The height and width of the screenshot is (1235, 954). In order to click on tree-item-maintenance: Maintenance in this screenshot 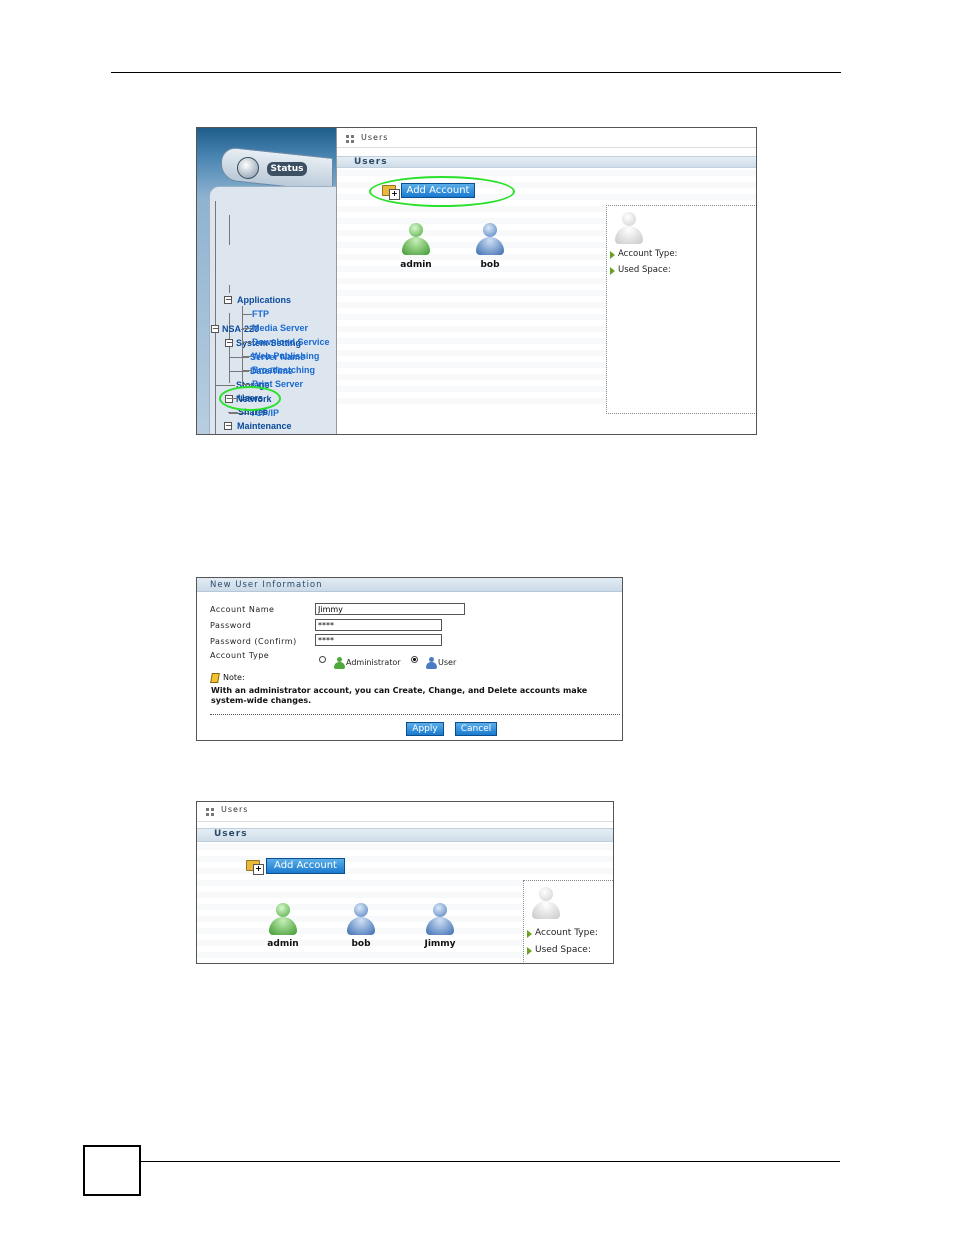, I will do `click(264, 426)`.